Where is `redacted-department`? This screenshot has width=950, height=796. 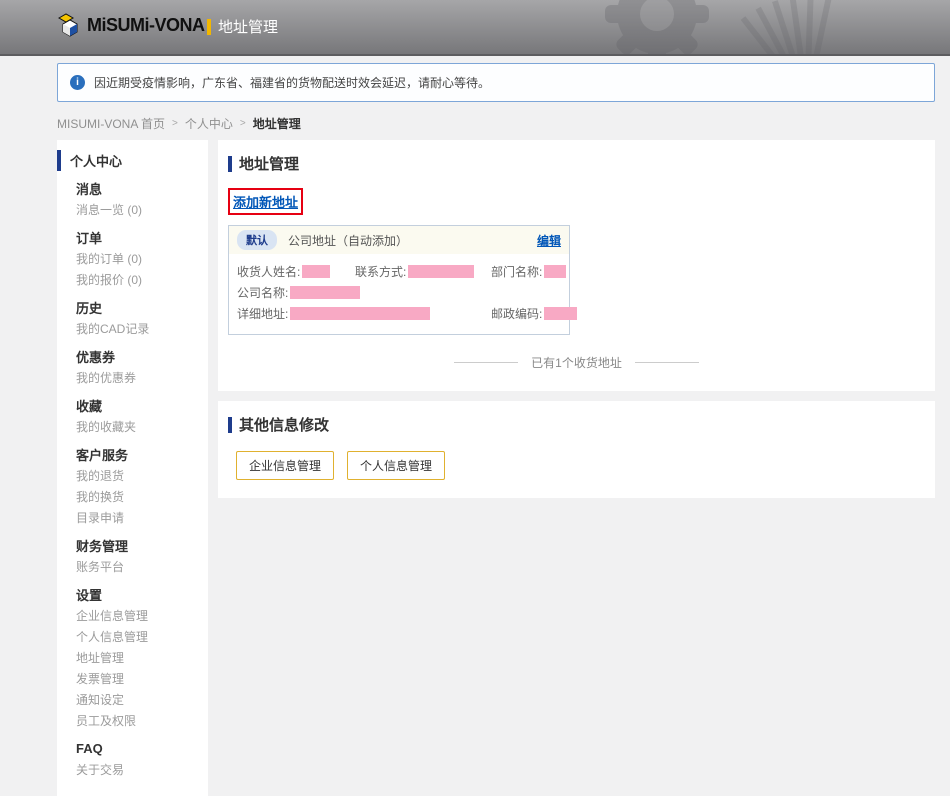
redacted-department is located at coordinates (555, 271).